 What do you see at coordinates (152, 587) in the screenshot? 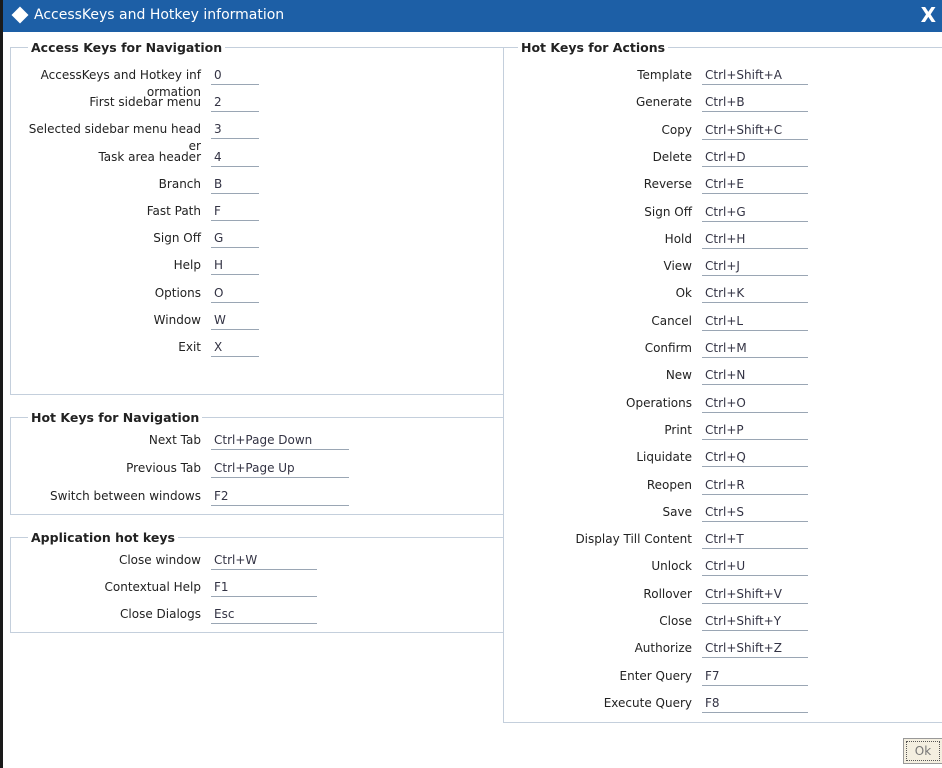
I see `app_hot_keys-label: Contextual Help` at bounding box center [152, 587].